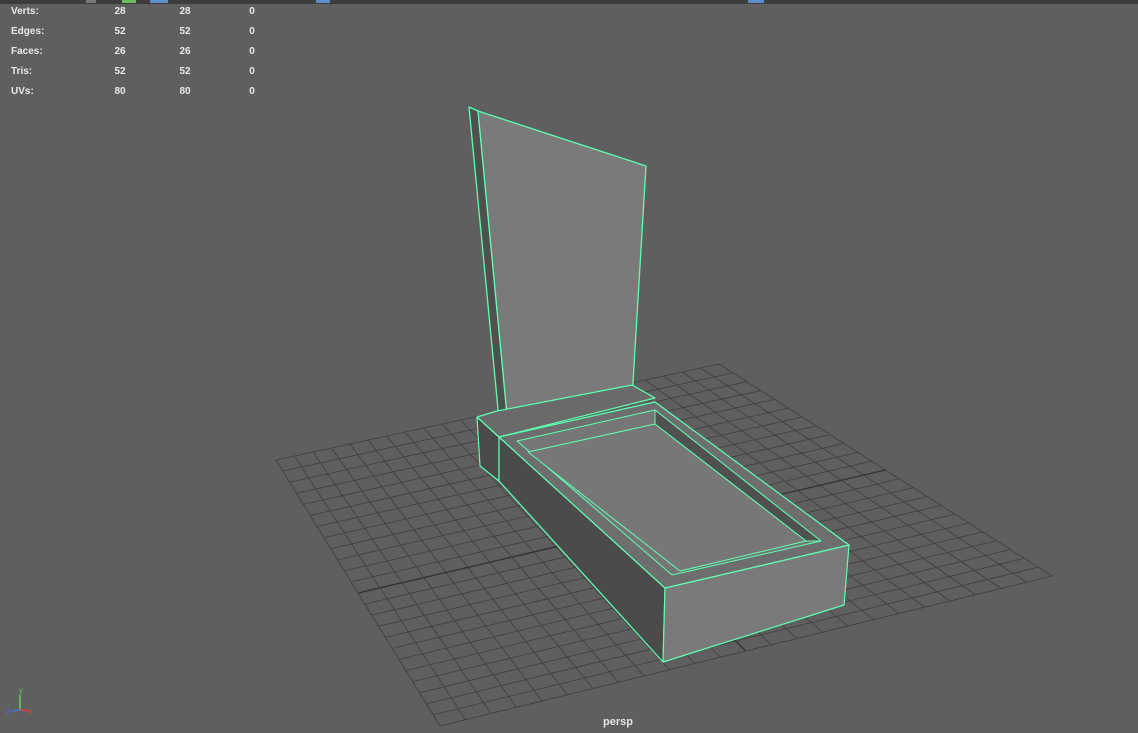 Image resolution: width=1138 pixels, height=733 pixels. Describe the element at coordinates (21, 690) in the screenshot. I see `y-axis-label: y` at that location.